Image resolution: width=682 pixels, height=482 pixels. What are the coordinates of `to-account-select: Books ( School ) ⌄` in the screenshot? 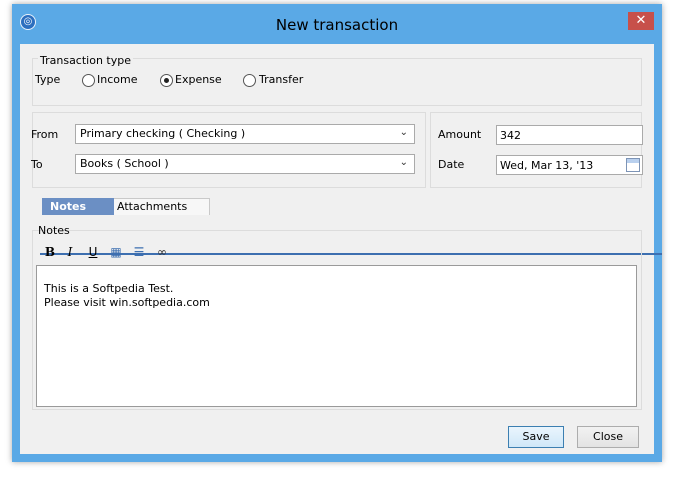 It's located at (245, 164).